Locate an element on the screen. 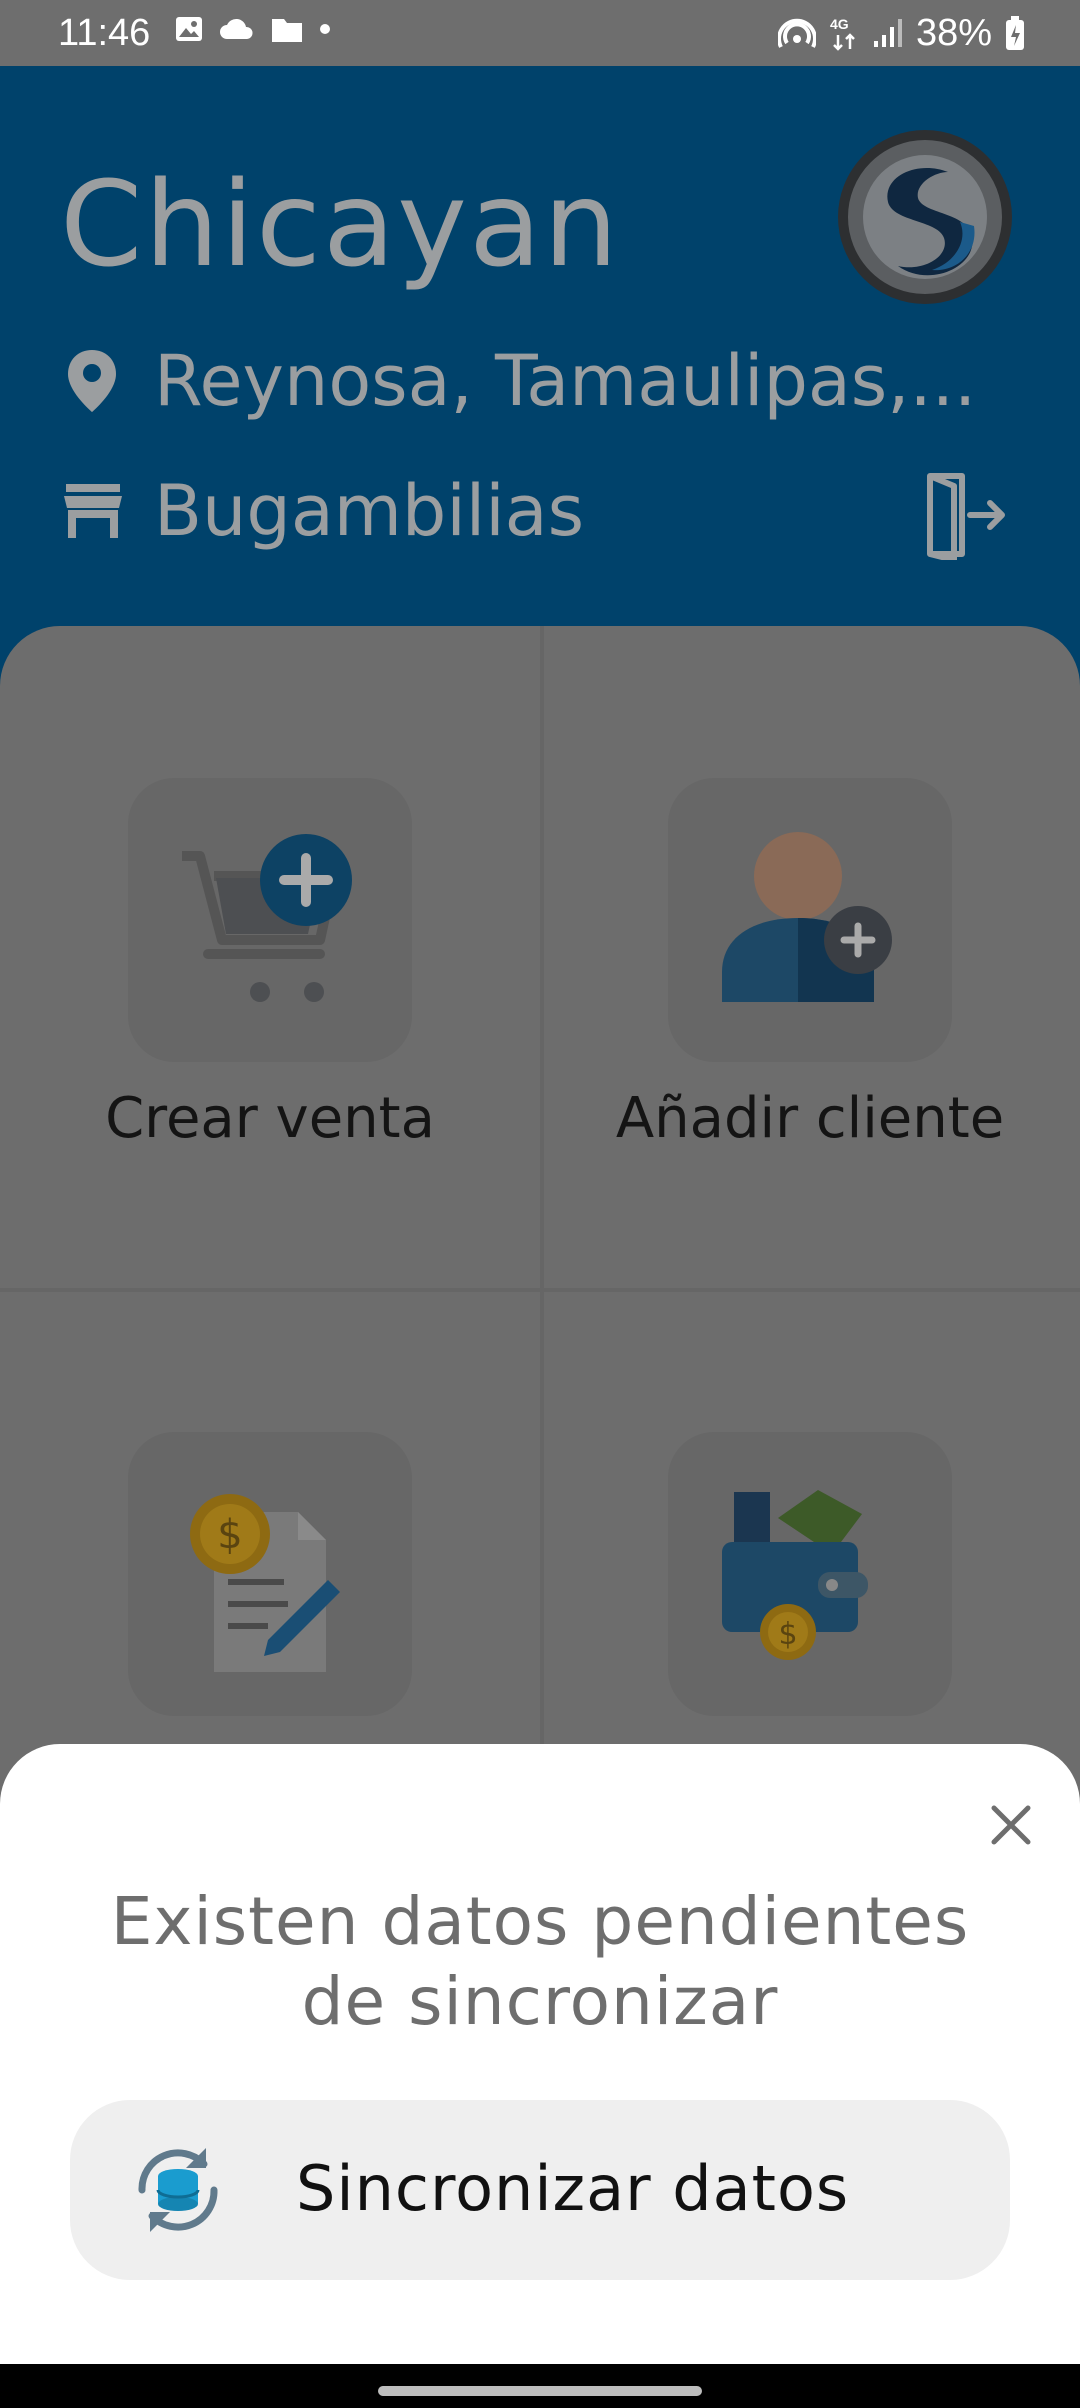  add-client-icon-box is located at coordinates (810, 920).